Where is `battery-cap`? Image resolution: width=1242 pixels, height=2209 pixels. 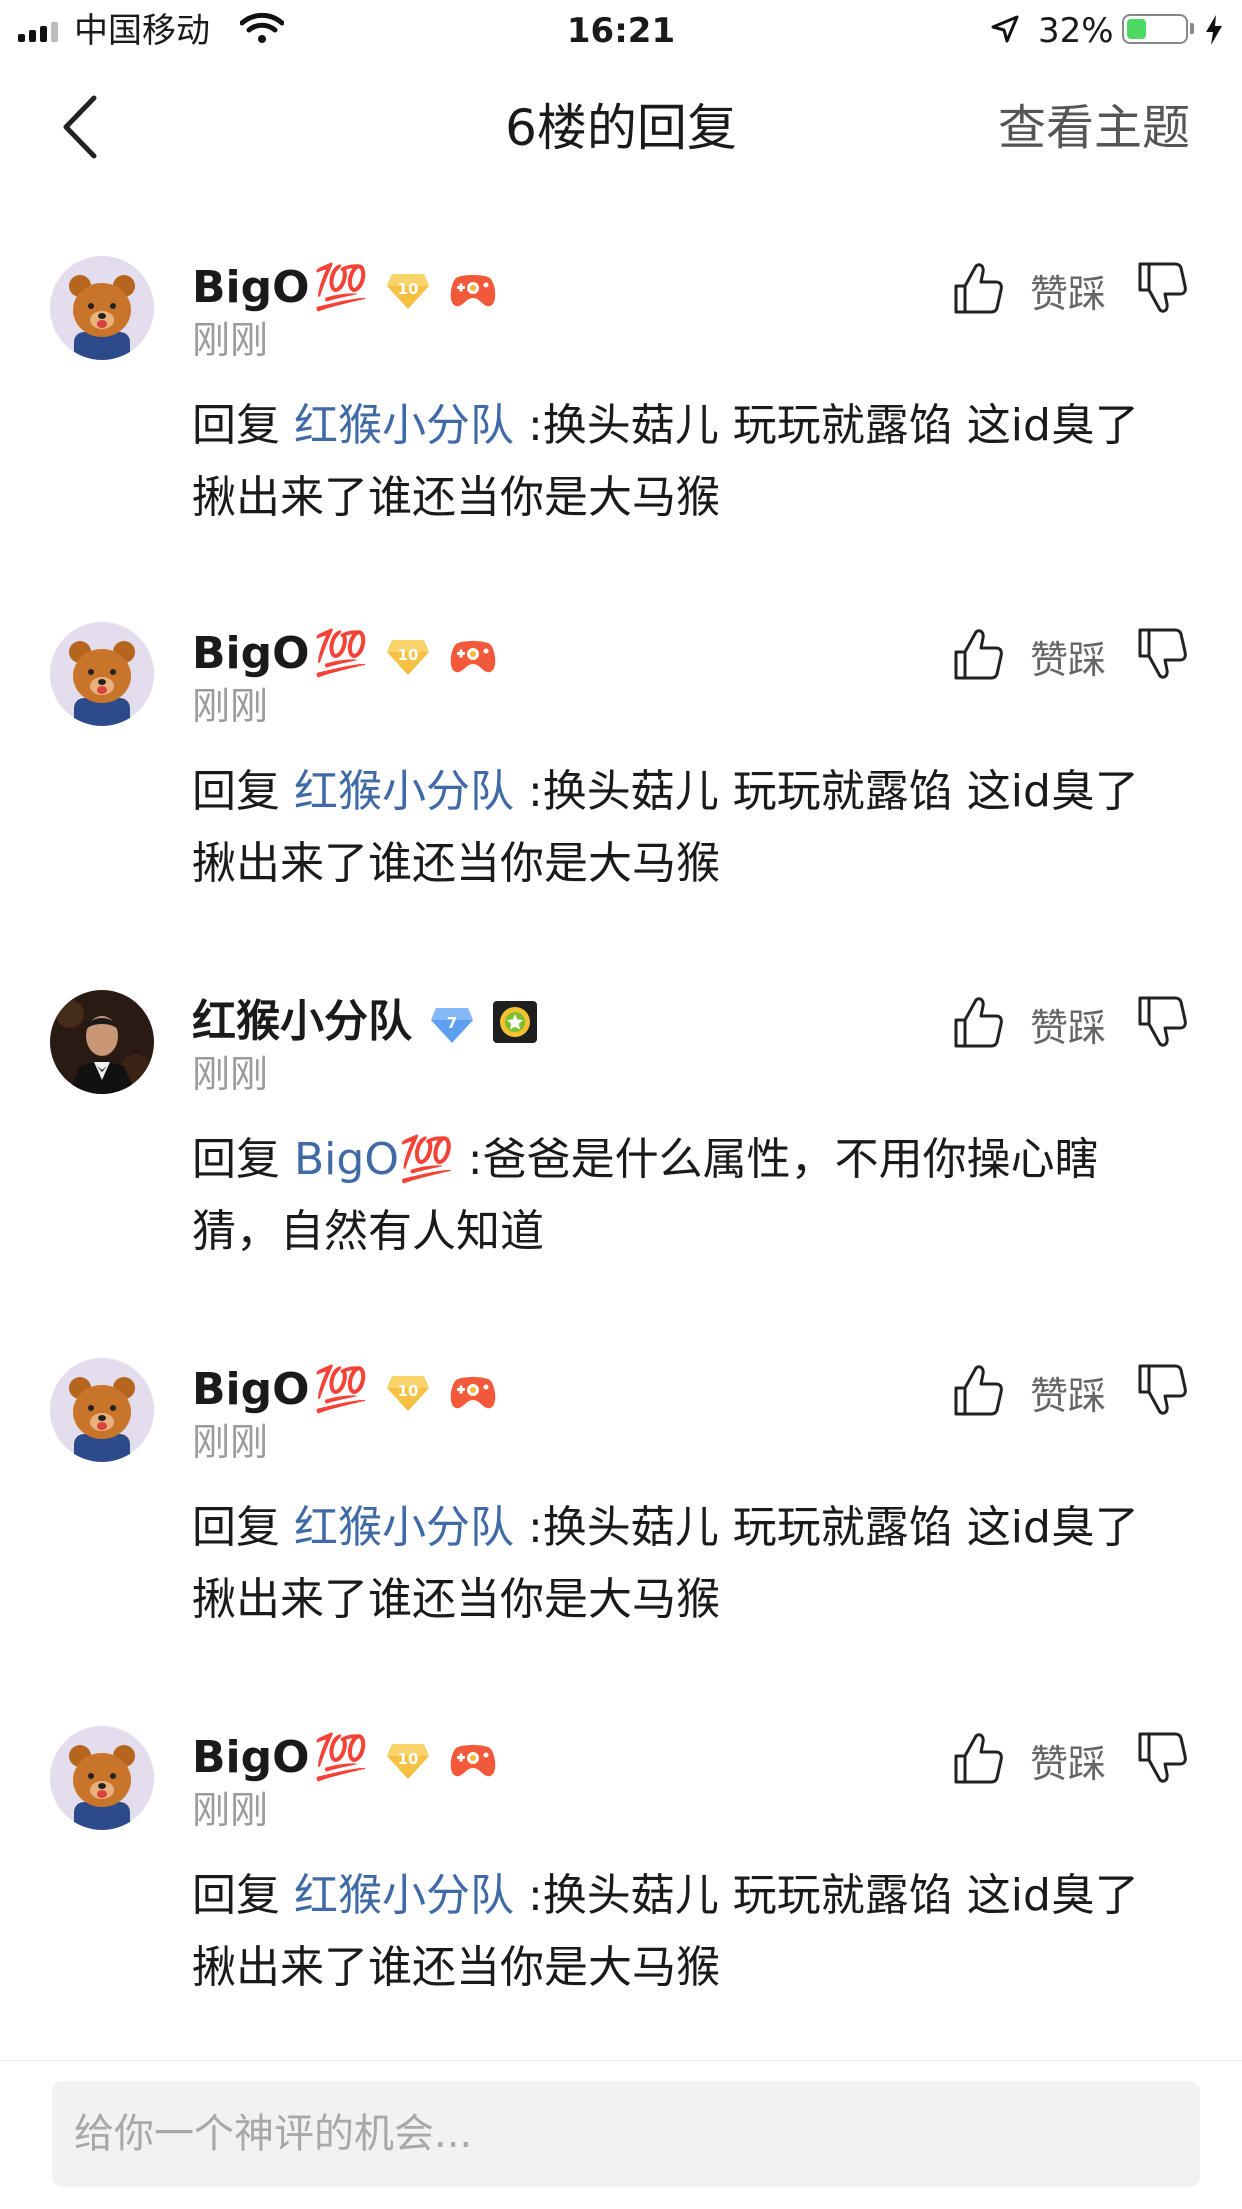
battery-cap is located at coordinates (1192, 28).